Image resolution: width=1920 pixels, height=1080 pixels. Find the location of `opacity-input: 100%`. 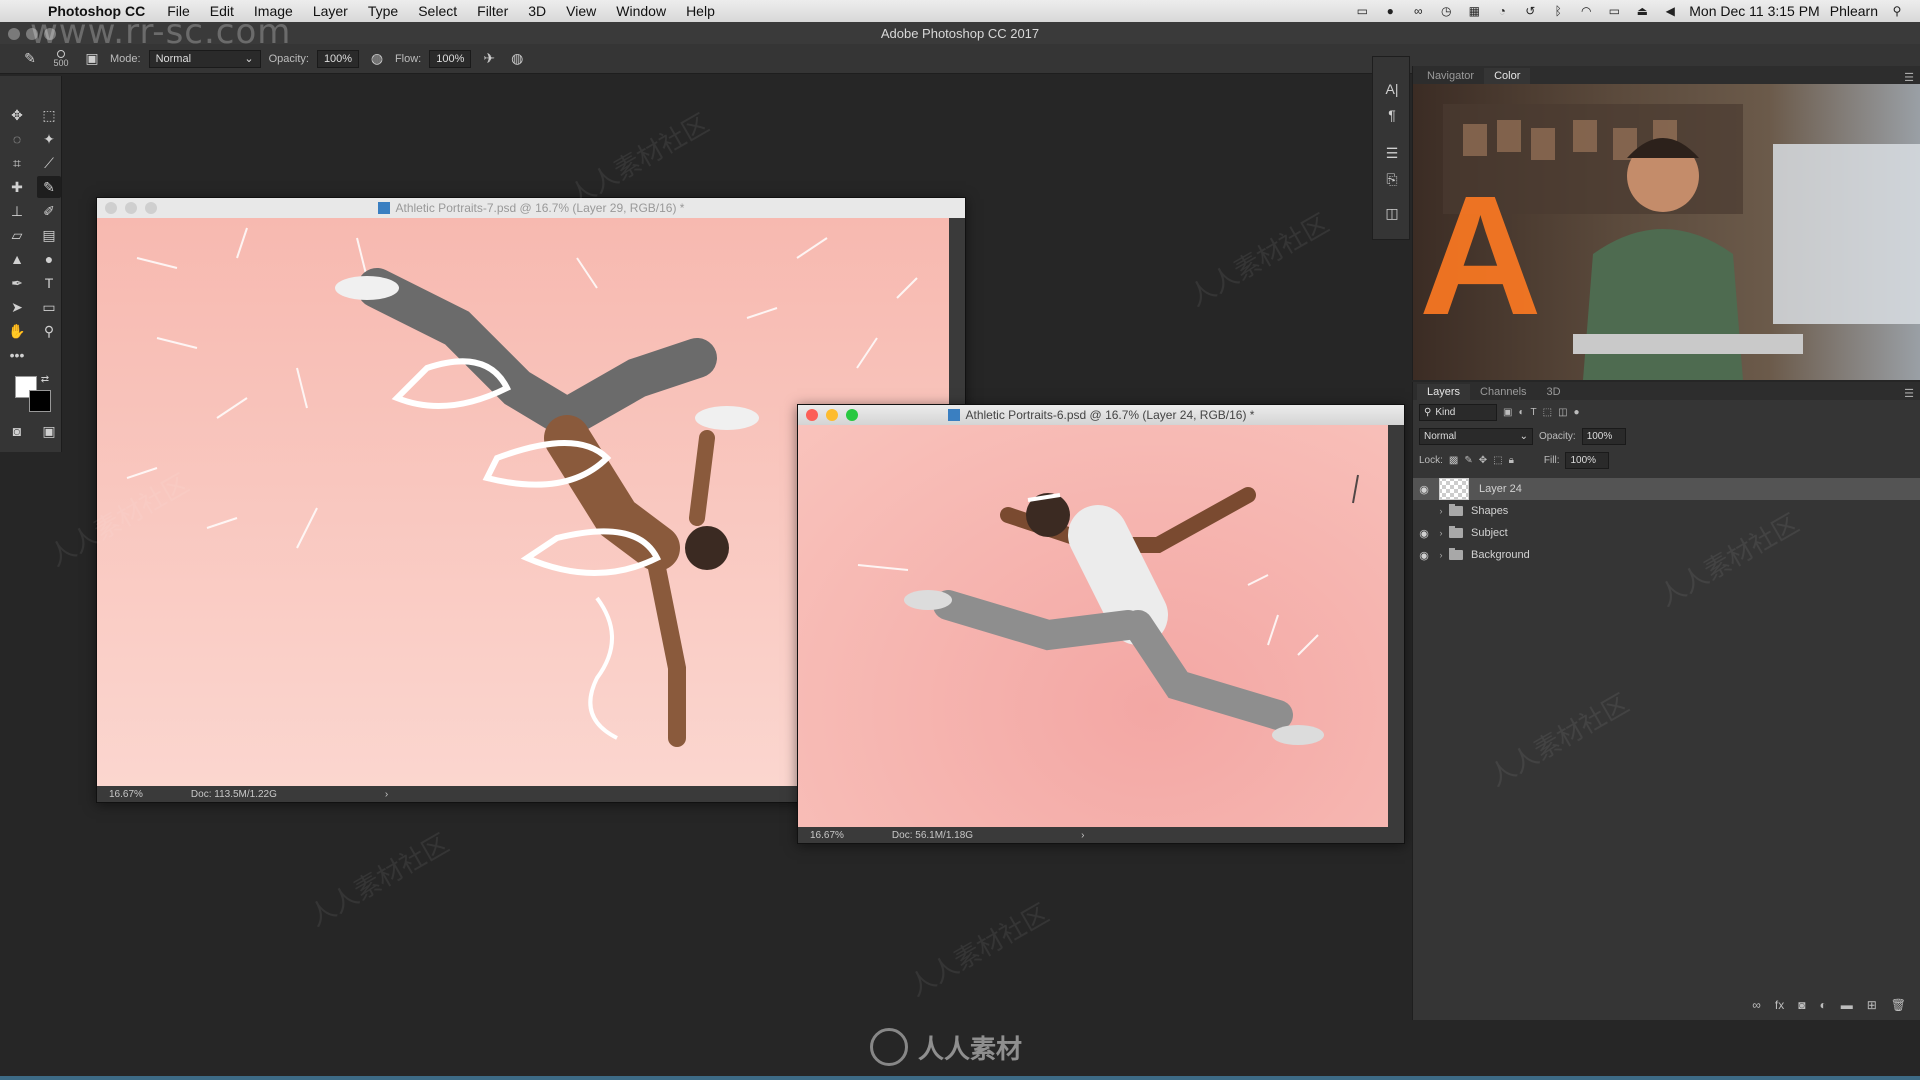

opacity-input: 100% is located at coordinates (337, 58).